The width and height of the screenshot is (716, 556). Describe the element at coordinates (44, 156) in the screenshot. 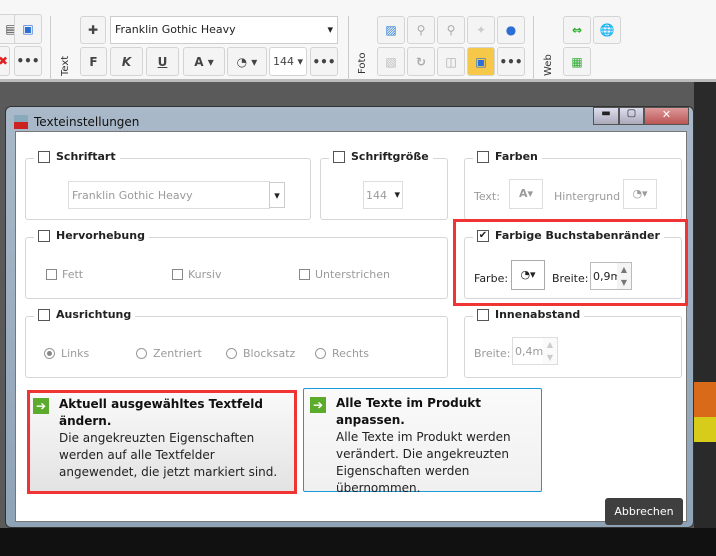

I see `schriftart-checkbox` at that location.